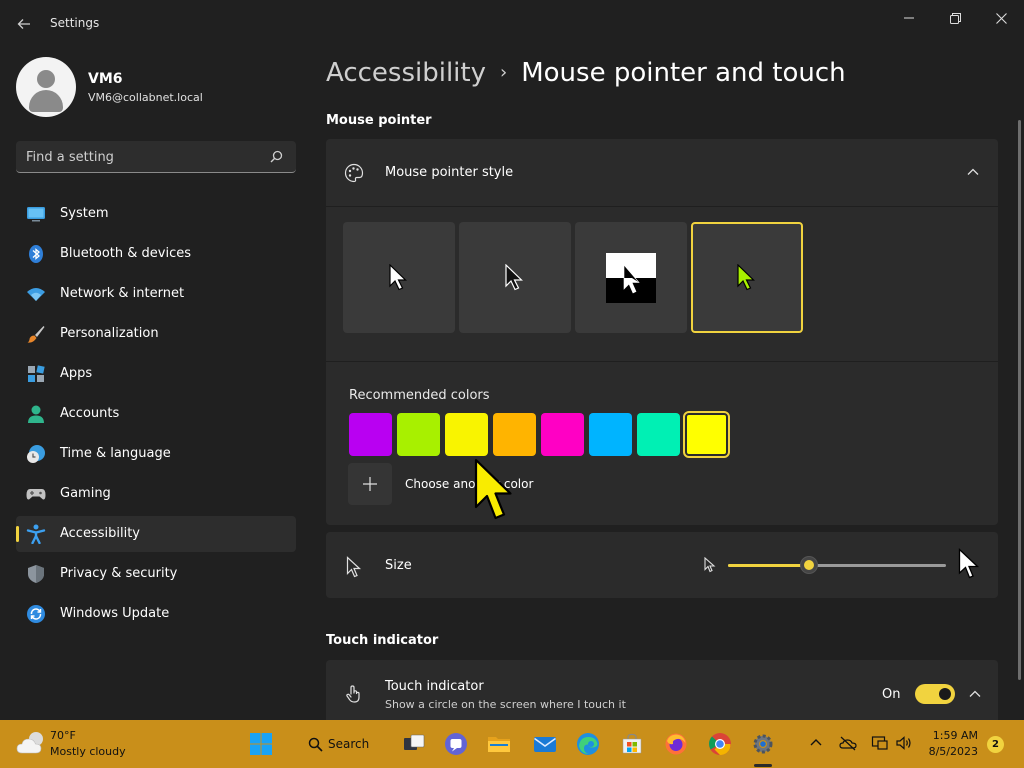  What do you see at coordinates (632, 744) in the screenshot?
I see `microsoft-store-icon` at bounding box center [632, 744].